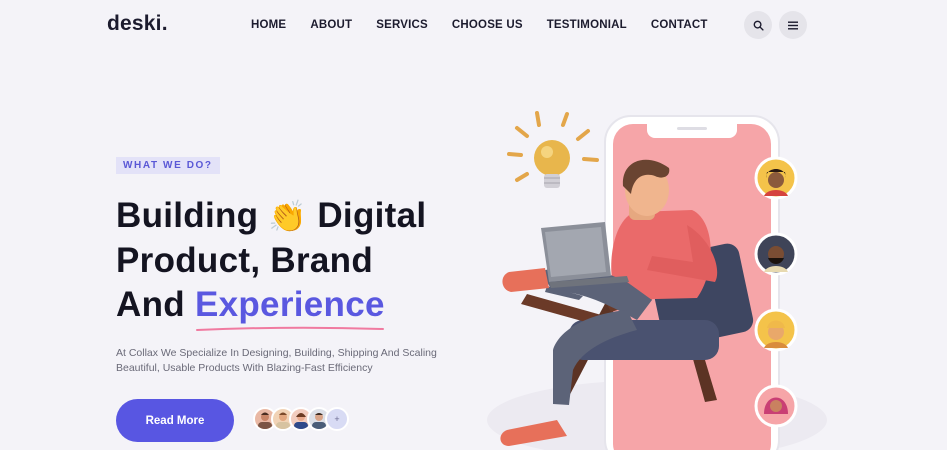 Image resolution: width=947 pixels, height=450 pixels. What do you see at coordinates (244, 260) in the screenshot?
I see `headline-line-2: Product, Brand` at bounding box center [244, 260].